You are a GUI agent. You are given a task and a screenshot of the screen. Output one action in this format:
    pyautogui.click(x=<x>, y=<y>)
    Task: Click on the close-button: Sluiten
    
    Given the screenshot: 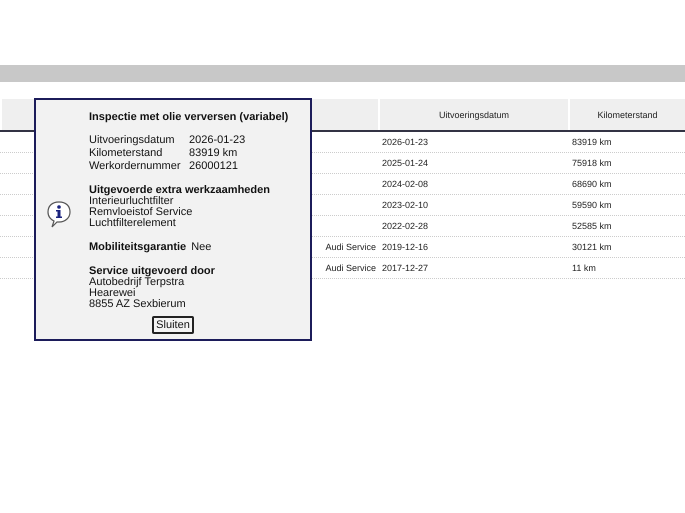 What is the action you would take?
    pyautogui.click(x=173, y=325)
    